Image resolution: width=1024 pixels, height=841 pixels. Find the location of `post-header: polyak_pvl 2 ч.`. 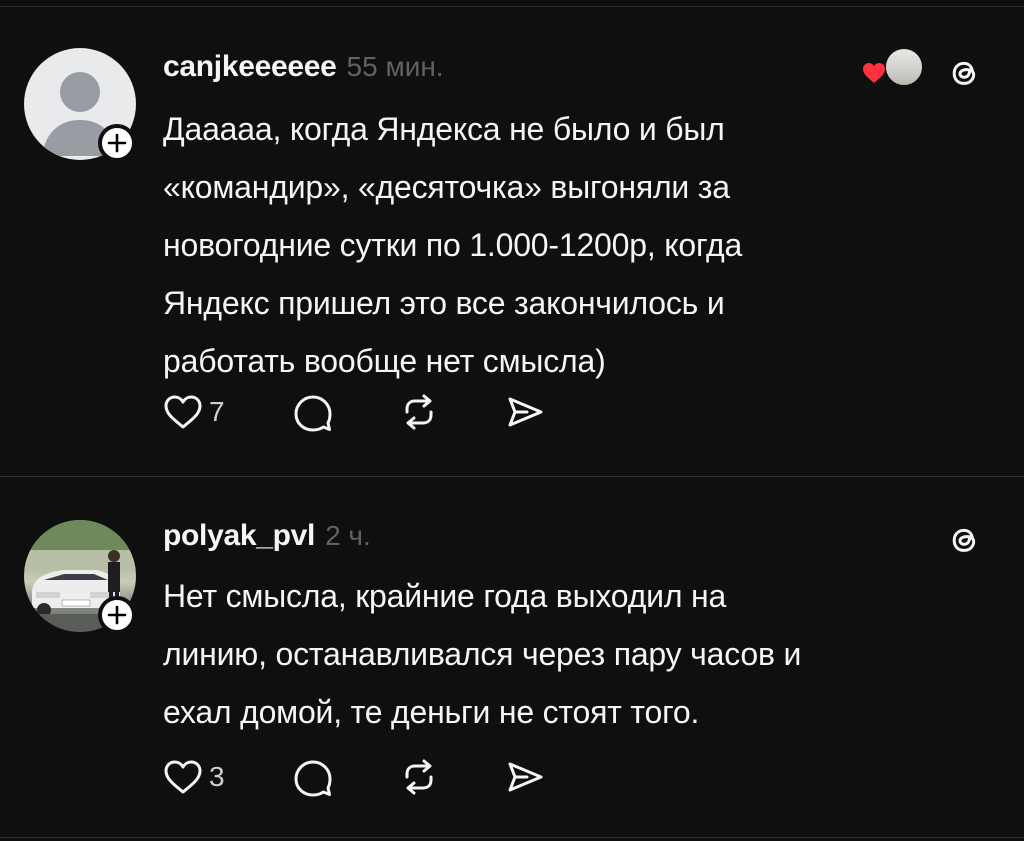

post-header: polyak_pvl 2 ч. is located at coordinates (267, 539).